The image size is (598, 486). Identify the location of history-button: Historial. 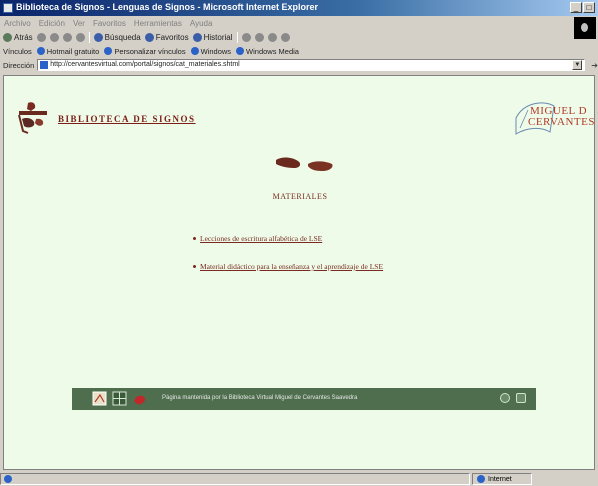
(212, 37).